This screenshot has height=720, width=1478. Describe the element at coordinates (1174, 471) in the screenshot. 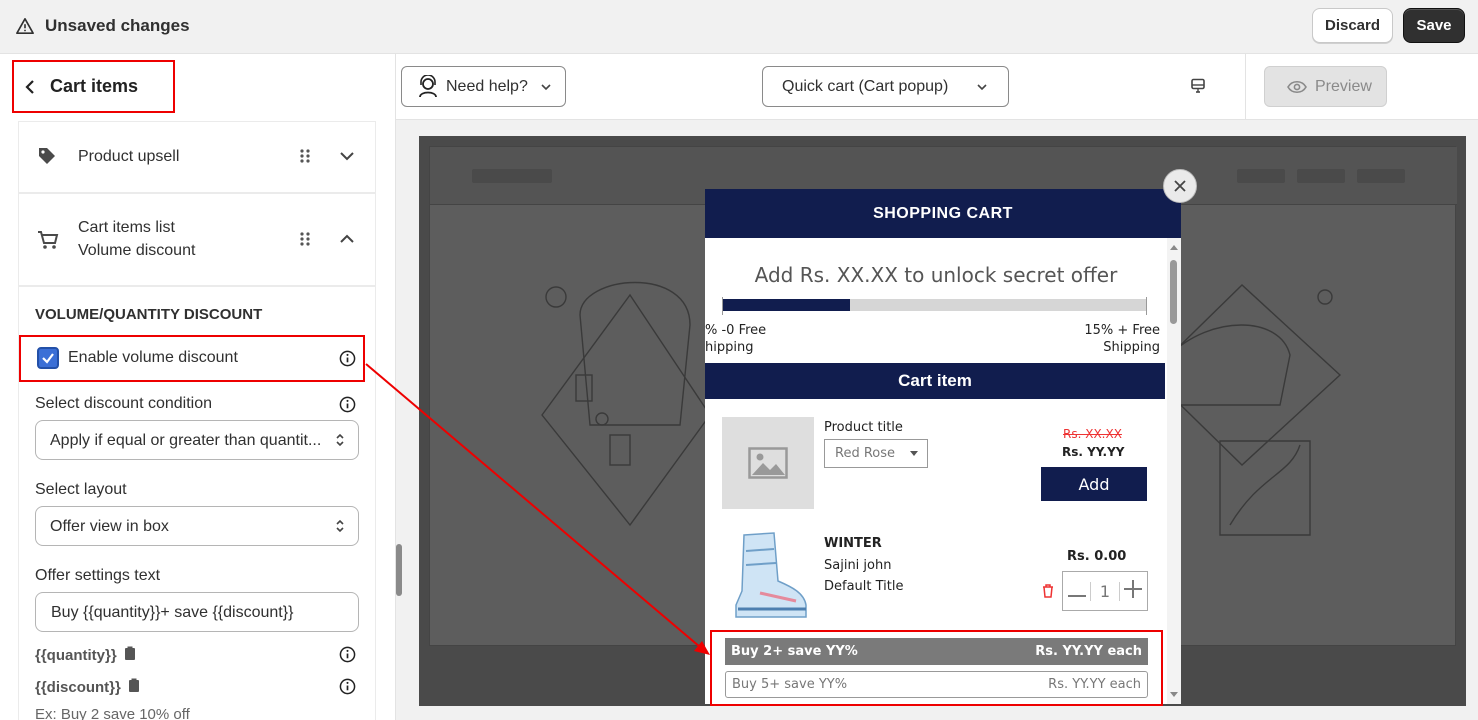

I see `popup-scrollbar` at that location.